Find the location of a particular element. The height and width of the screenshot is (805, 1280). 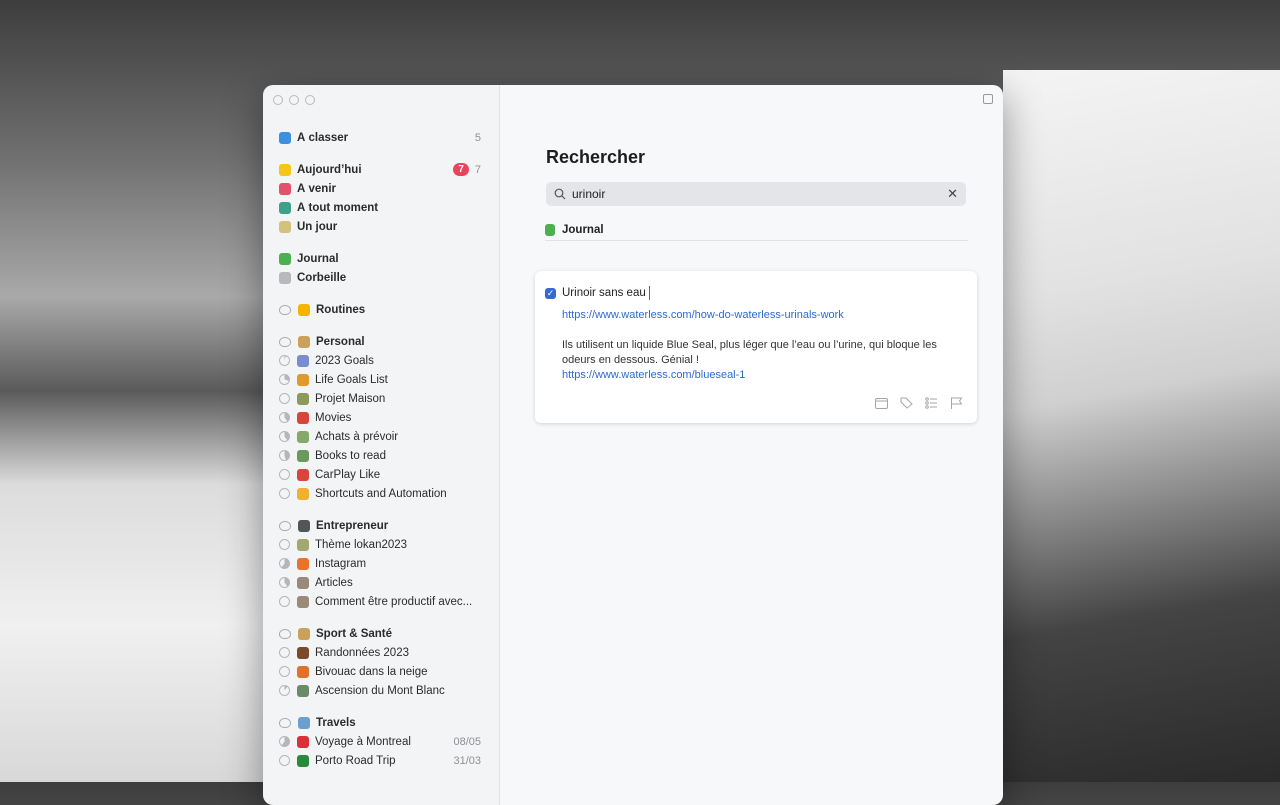

sidebar-item: Aujourd’hui 7 7 is located at coordinates (381, 169).